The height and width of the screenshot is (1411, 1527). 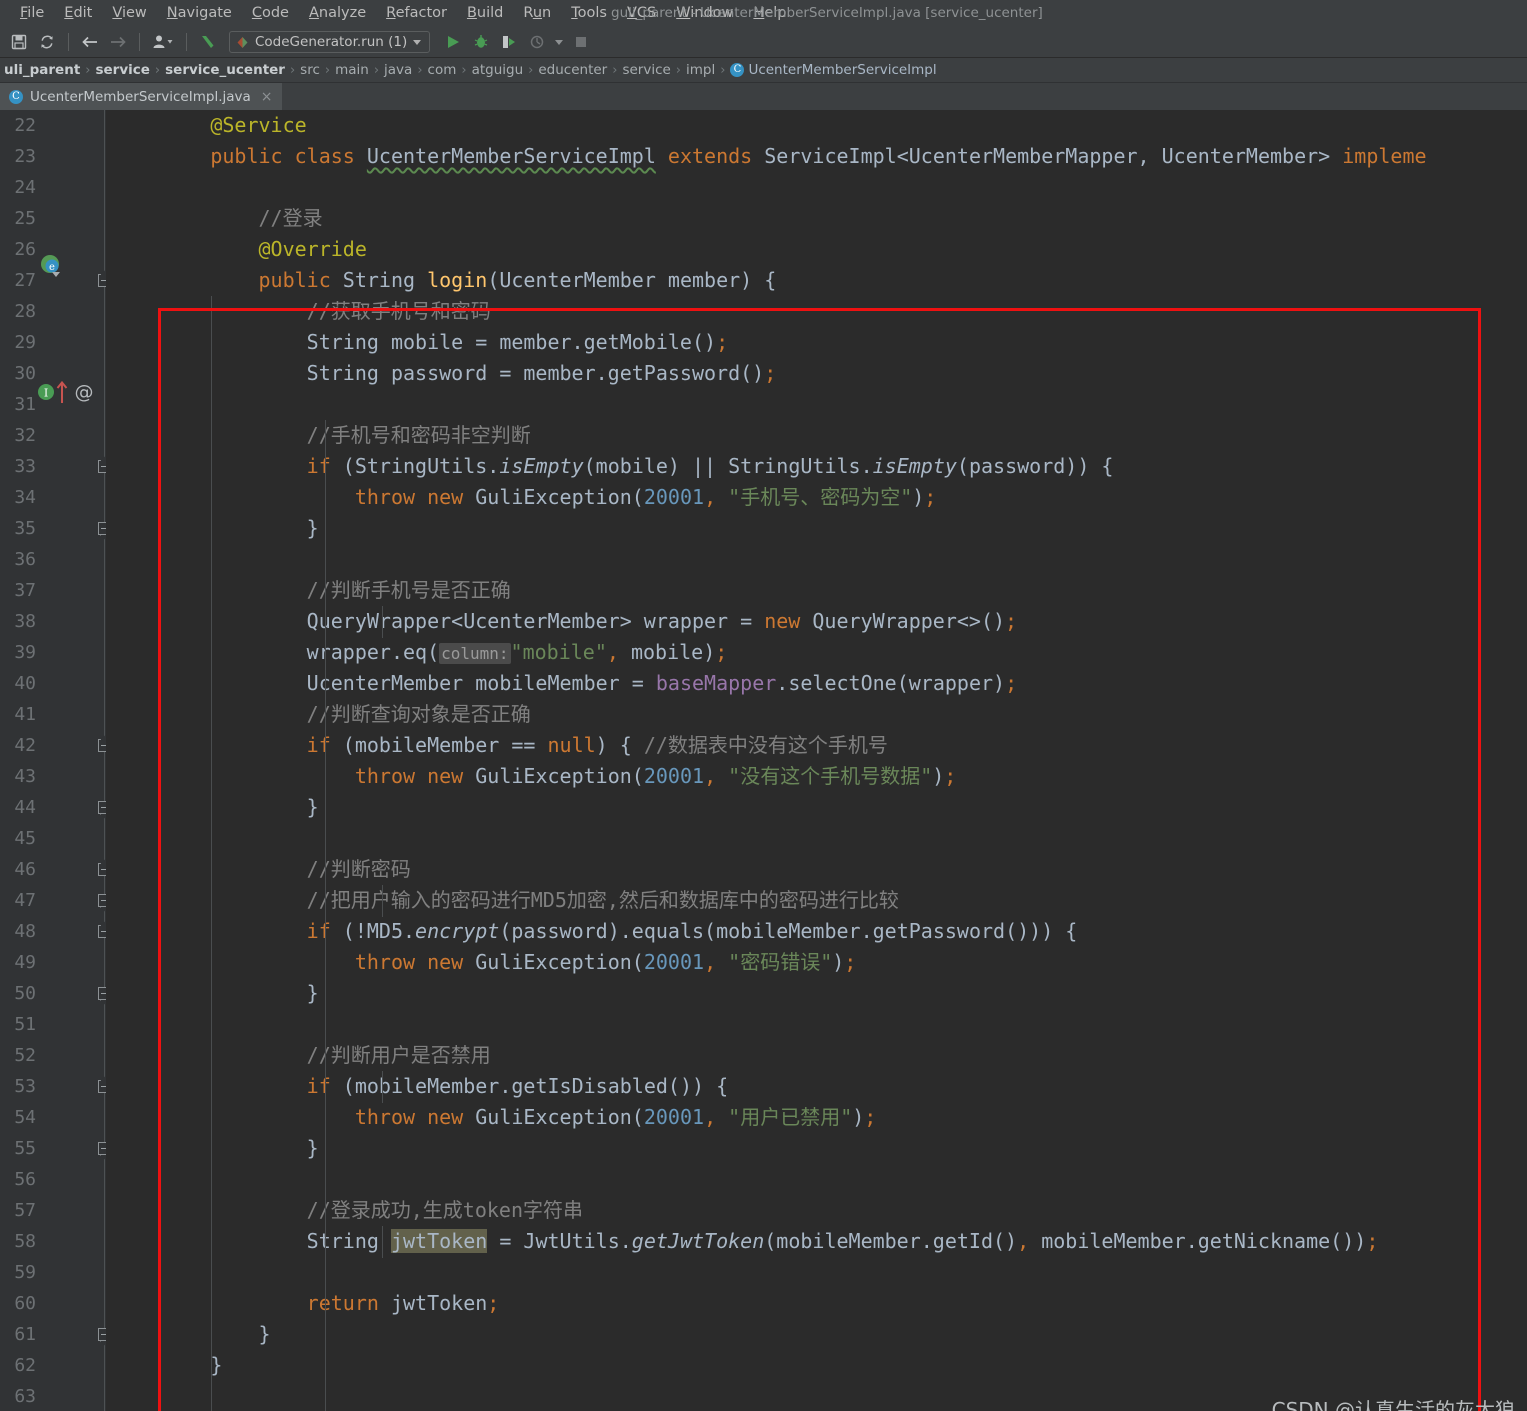 I want to click on breadcrumb-item-service_ucenter: service_ucenter, so click(x=225, y=70).